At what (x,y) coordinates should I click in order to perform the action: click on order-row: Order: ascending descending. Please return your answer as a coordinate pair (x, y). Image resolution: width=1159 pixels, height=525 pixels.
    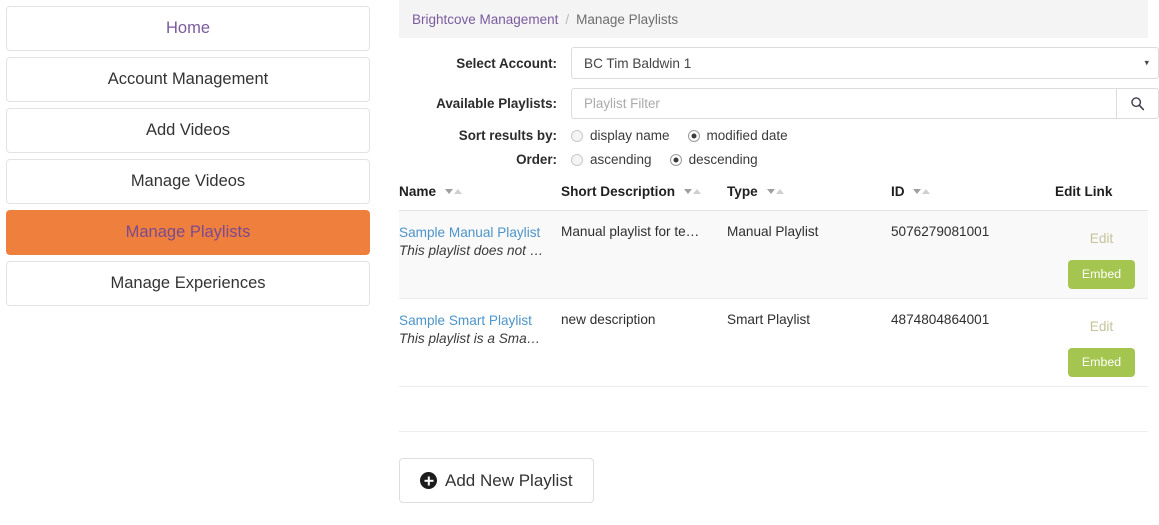
    Looking at the image, I should click on (779, 159).